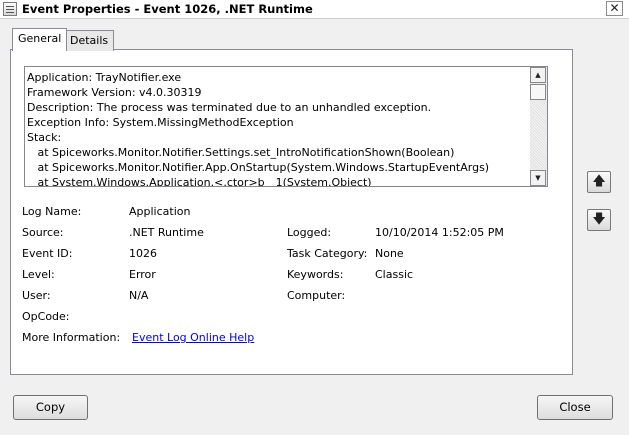  I want to click on more-information-label: More Information:, so click(71, 337).